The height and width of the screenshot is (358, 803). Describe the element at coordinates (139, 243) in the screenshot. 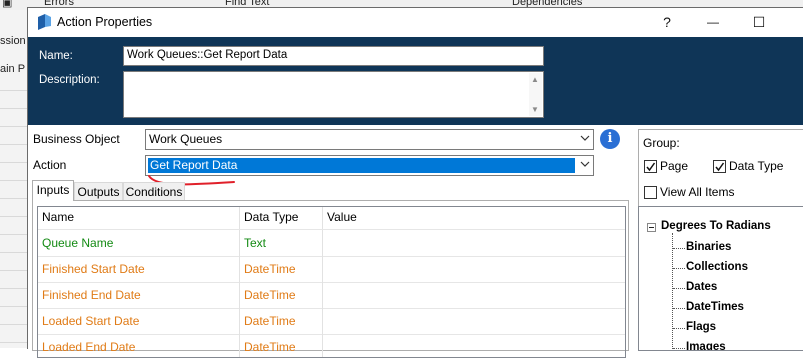

I see `param-name-cell: Queue Name` at that location.